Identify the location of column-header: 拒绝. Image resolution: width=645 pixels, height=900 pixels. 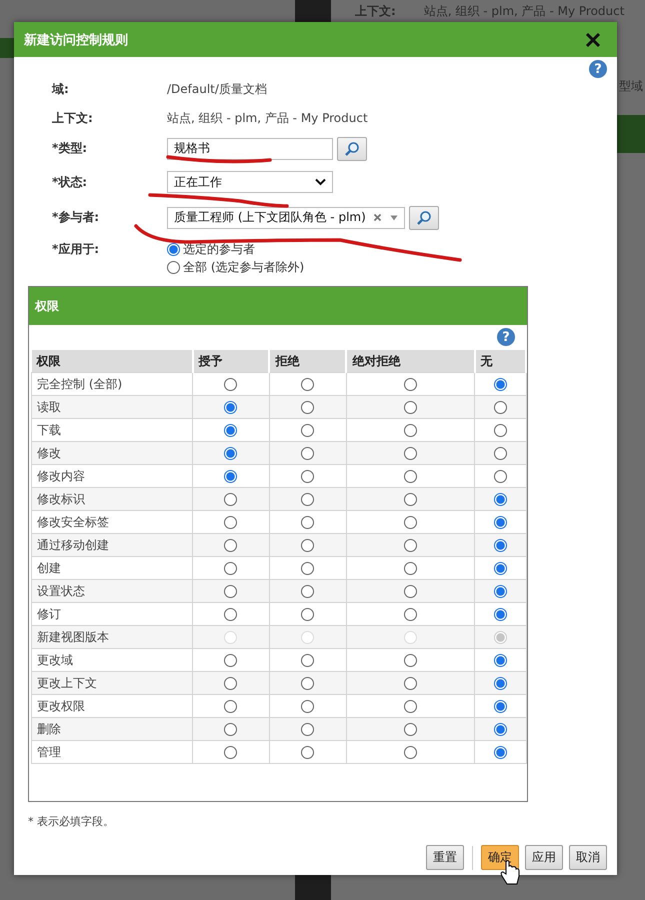
(307, 361).